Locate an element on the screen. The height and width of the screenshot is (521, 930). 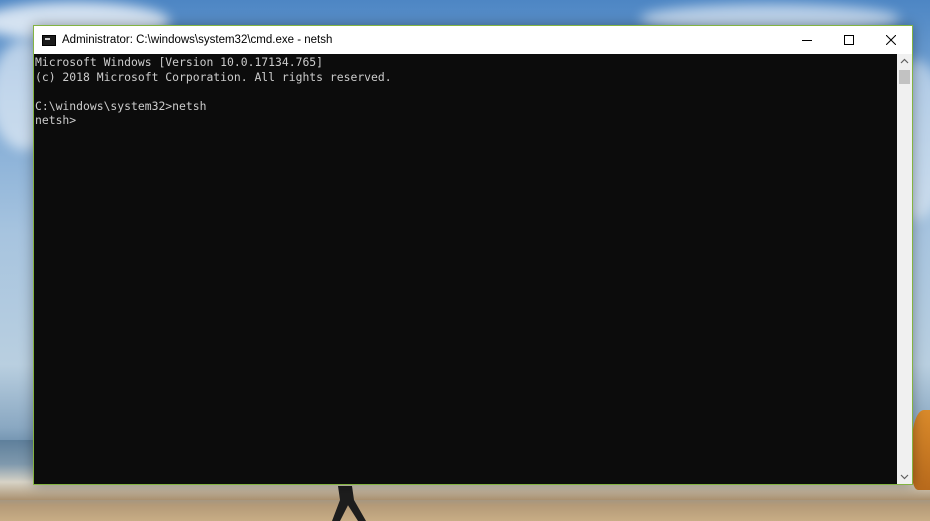
minimize-icon is located at coordinates (807, 40).